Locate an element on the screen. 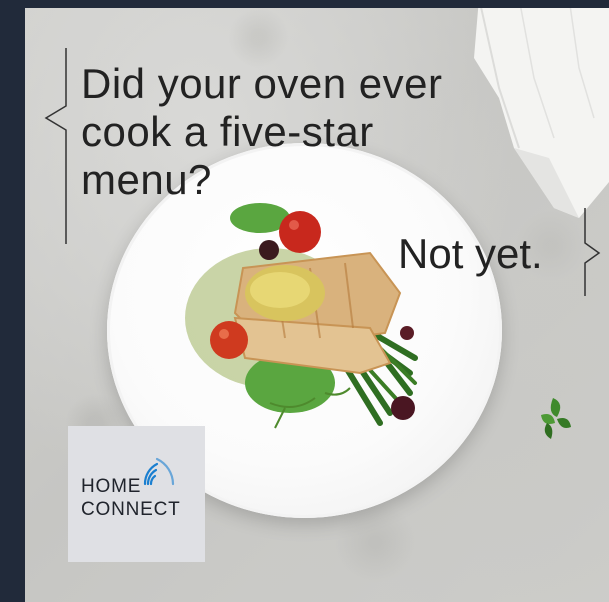 This screenshot has height=602, width=609. napkin-image is located at coordinates (541, 113).